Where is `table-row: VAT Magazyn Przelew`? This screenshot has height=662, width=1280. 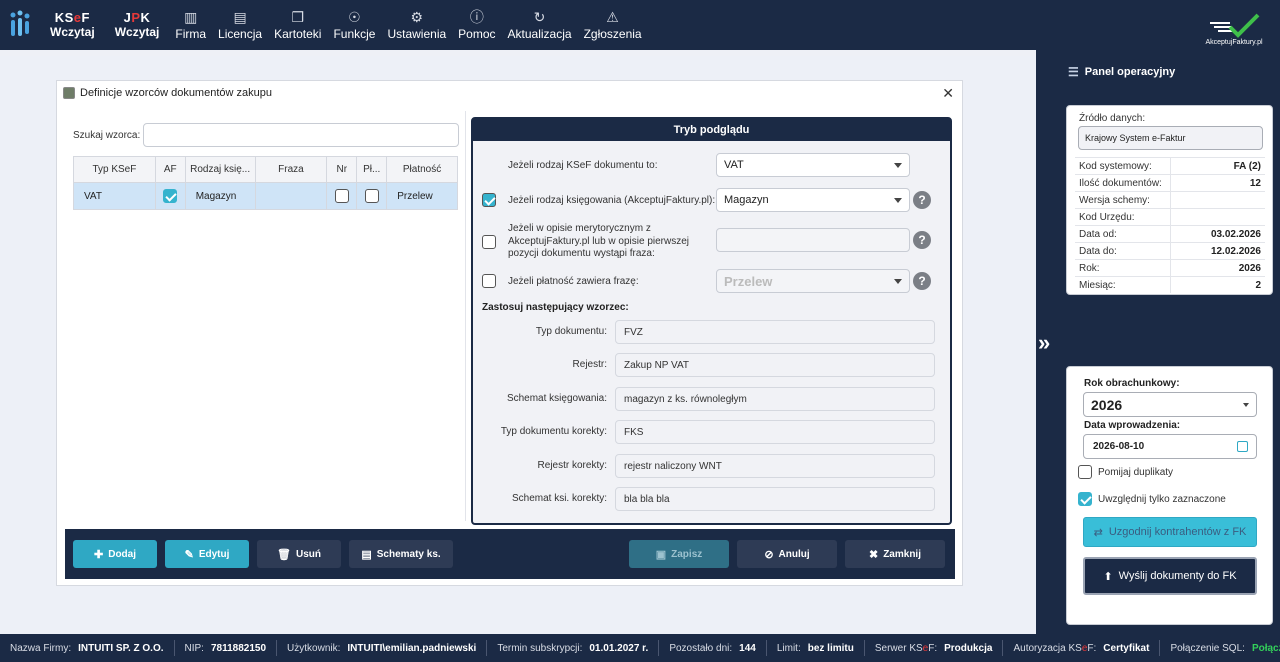
table-row: VAT Magazyn Przelew is located at coordinates (265, 196).